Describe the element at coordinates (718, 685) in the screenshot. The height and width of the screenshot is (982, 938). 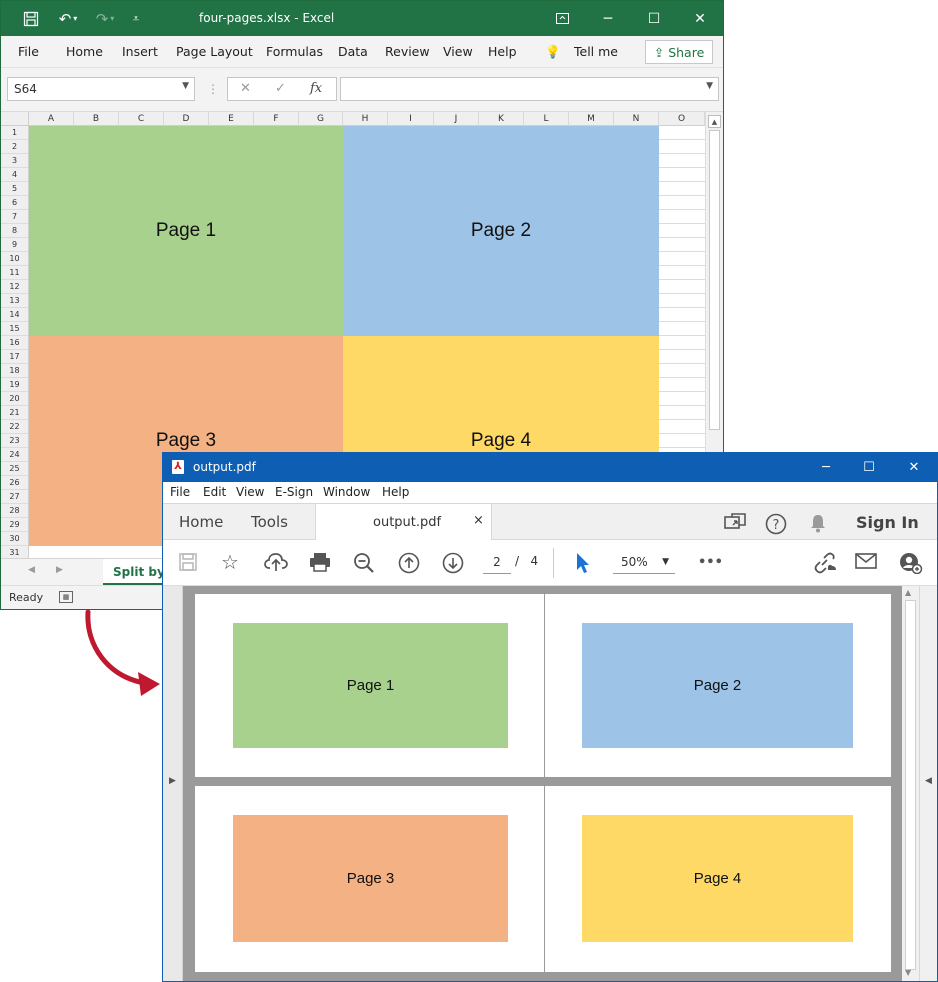
I see `pdf-page-2: Page 2` at that location.